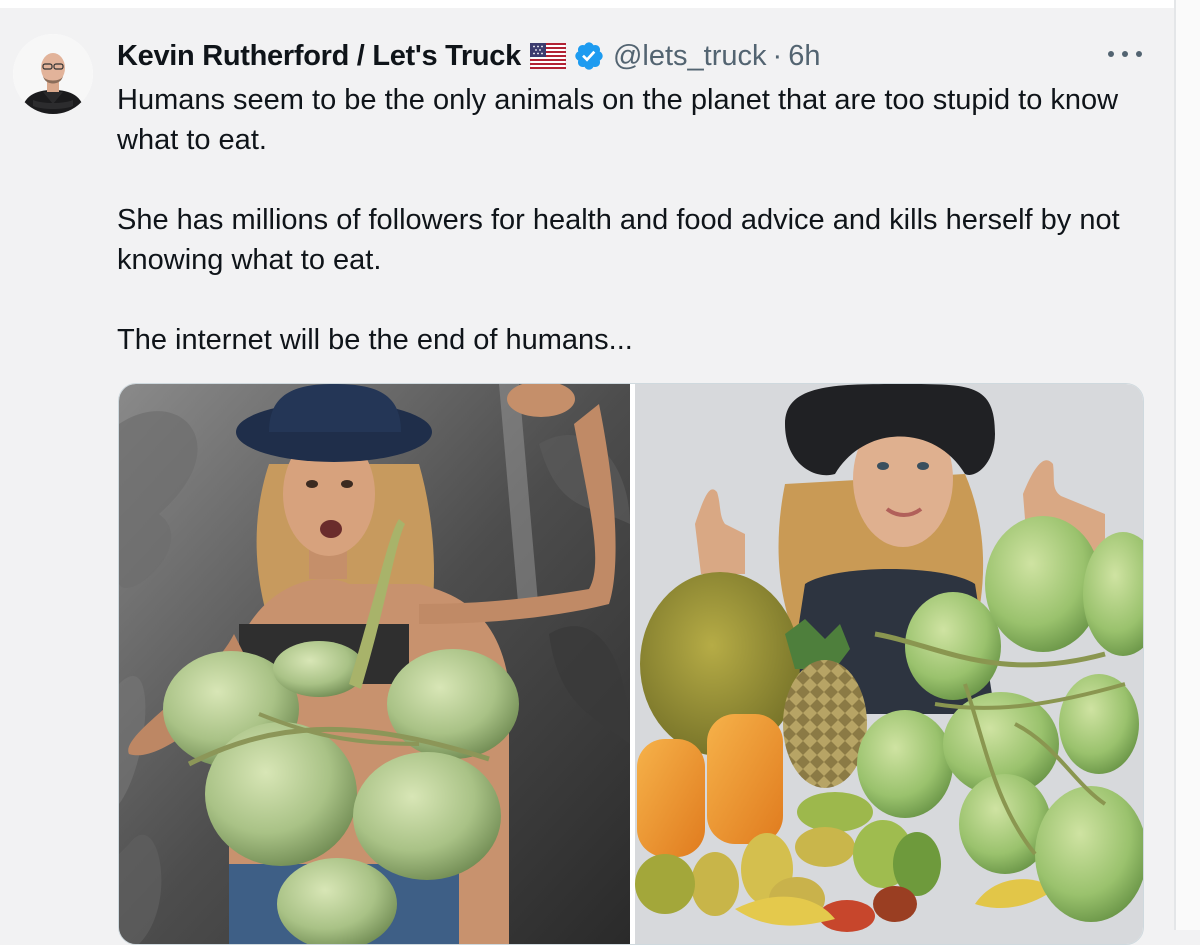  Describe the element at coordinates (319, 56) in the screenshot. I see `author-display-name: Kevin Rutherford / Let's Truck` at that location.